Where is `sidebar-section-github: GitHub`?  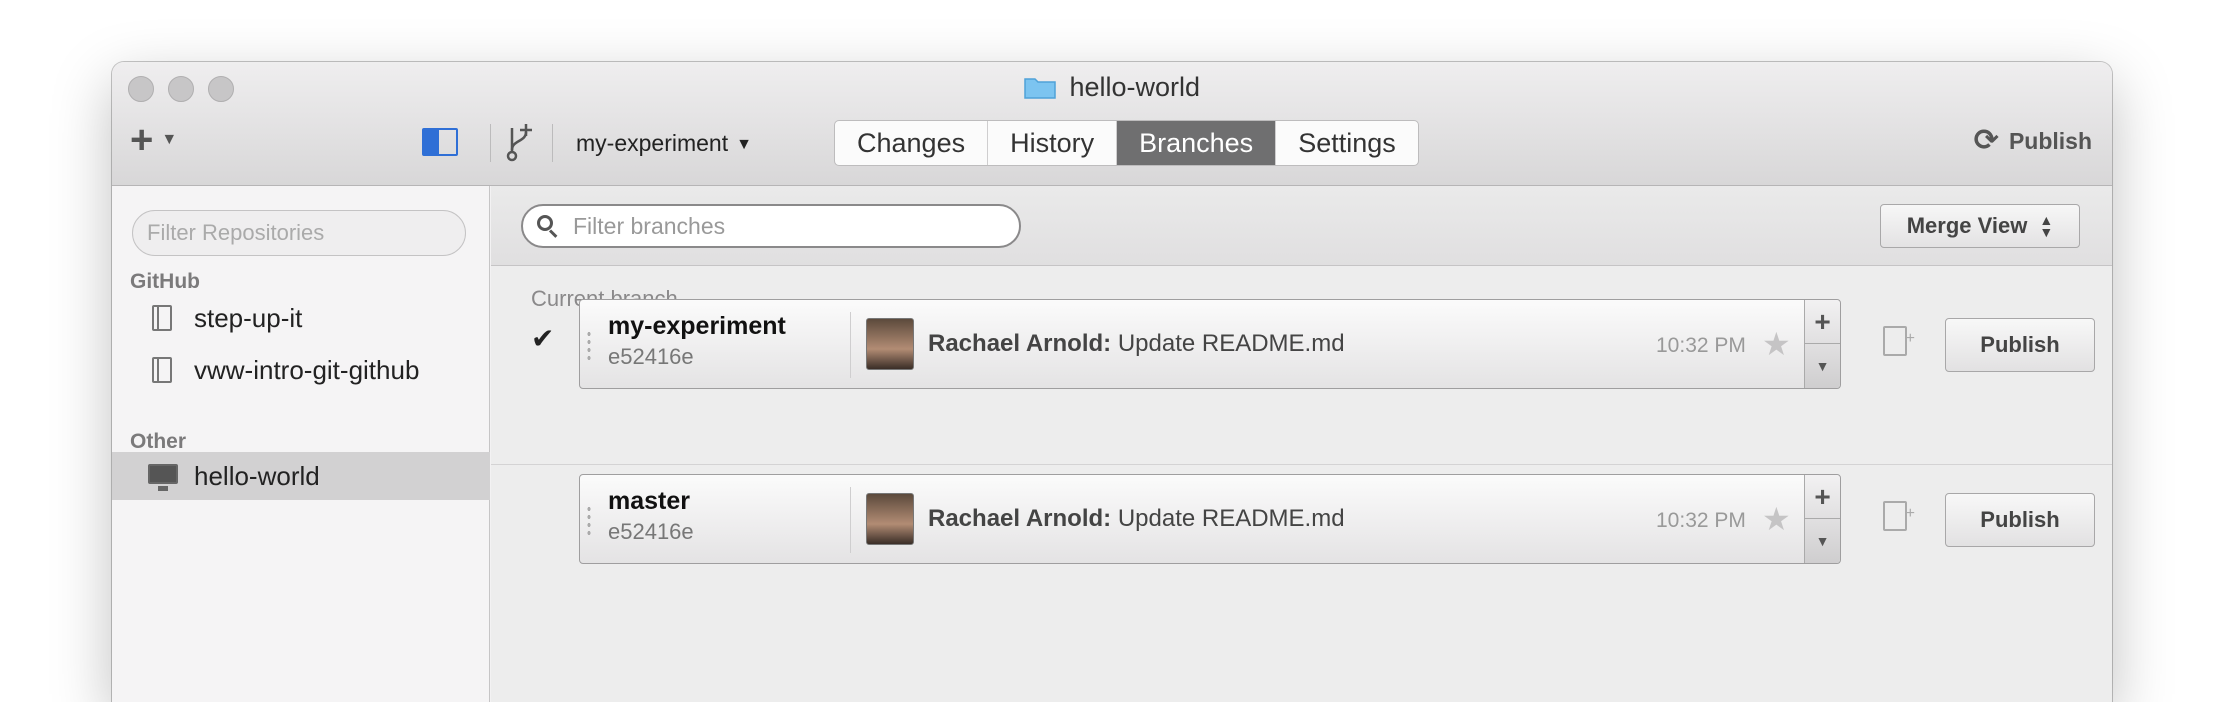
sidebar-section-github: GitHub is located at coordinates (165, 281).